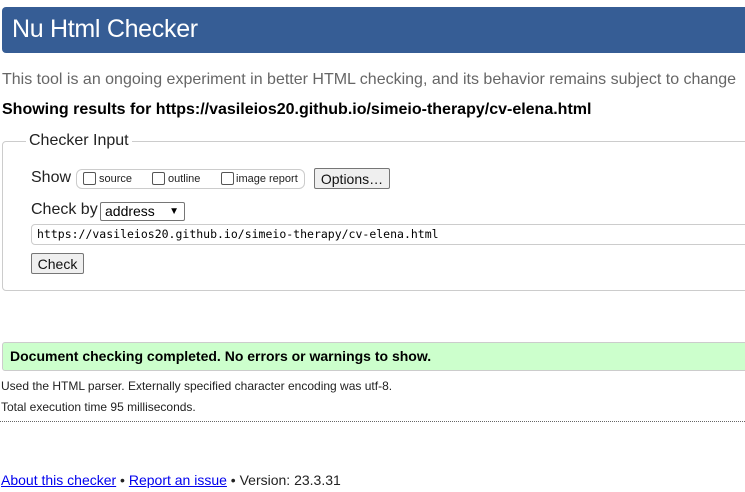 The image size is (745, 492). What do you see at coordinates (64, 209) in the screenshot?
I see `check-by-label: Check by` at bounding box center [64, 209].